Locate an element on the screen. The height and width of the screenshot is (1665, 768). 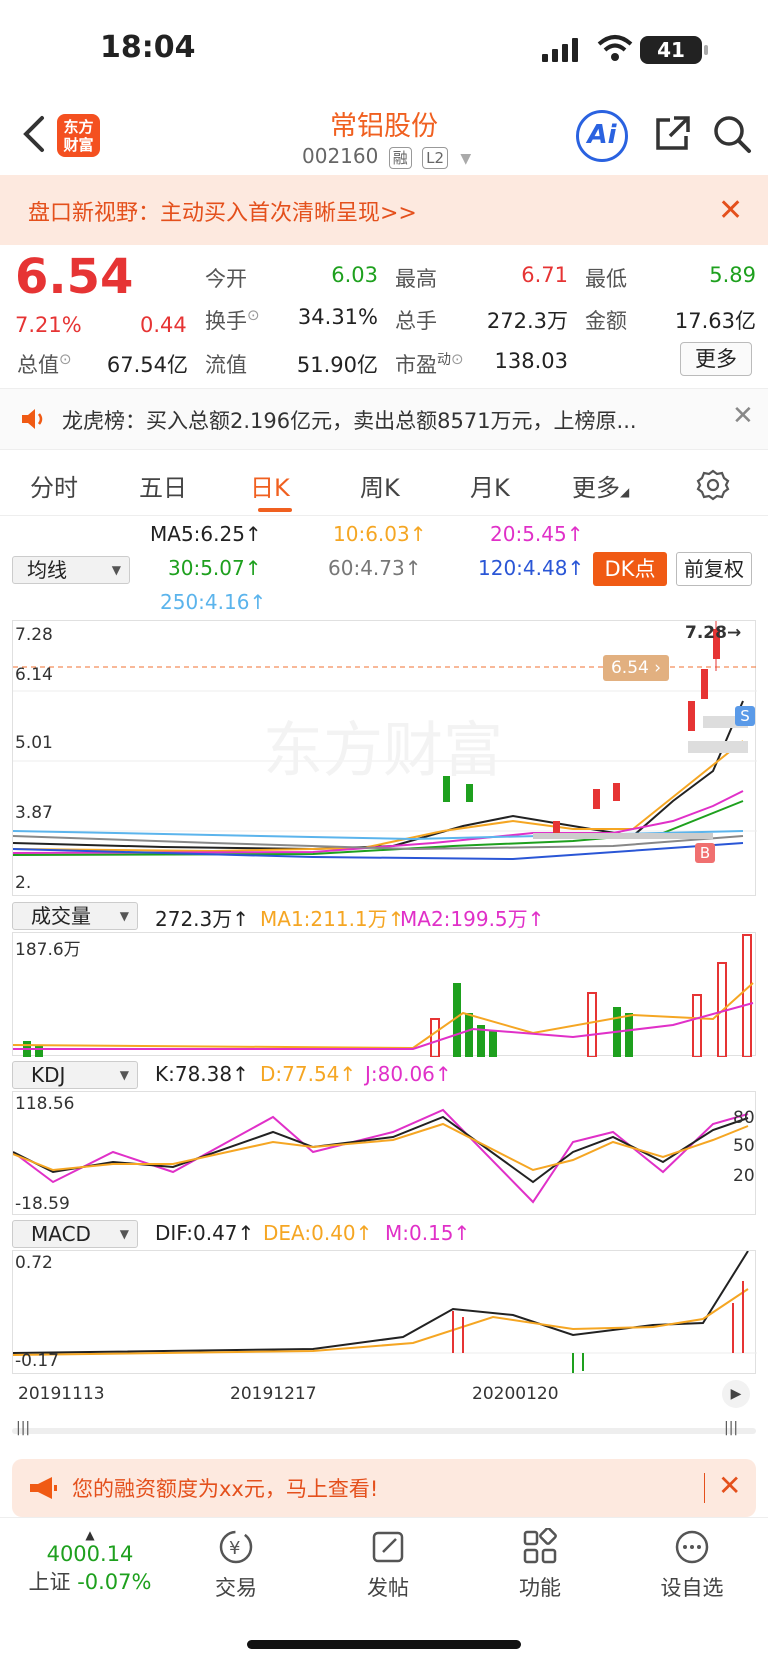
volume-label: 总手 is located at coordinates (416, 321).